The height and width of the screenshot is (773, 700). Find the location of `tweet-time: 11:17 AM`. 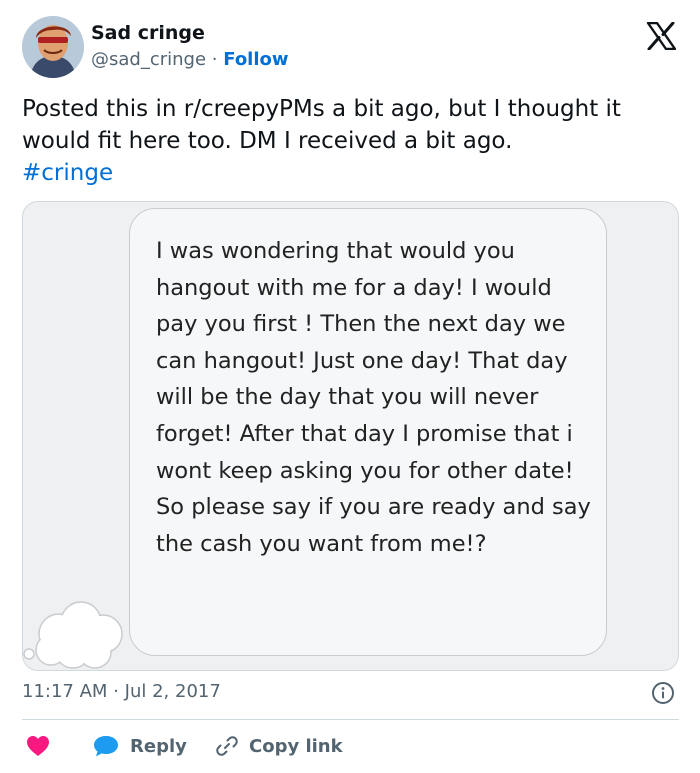

tweet-time: 11:17 AM is located at coordinates (65, 691).